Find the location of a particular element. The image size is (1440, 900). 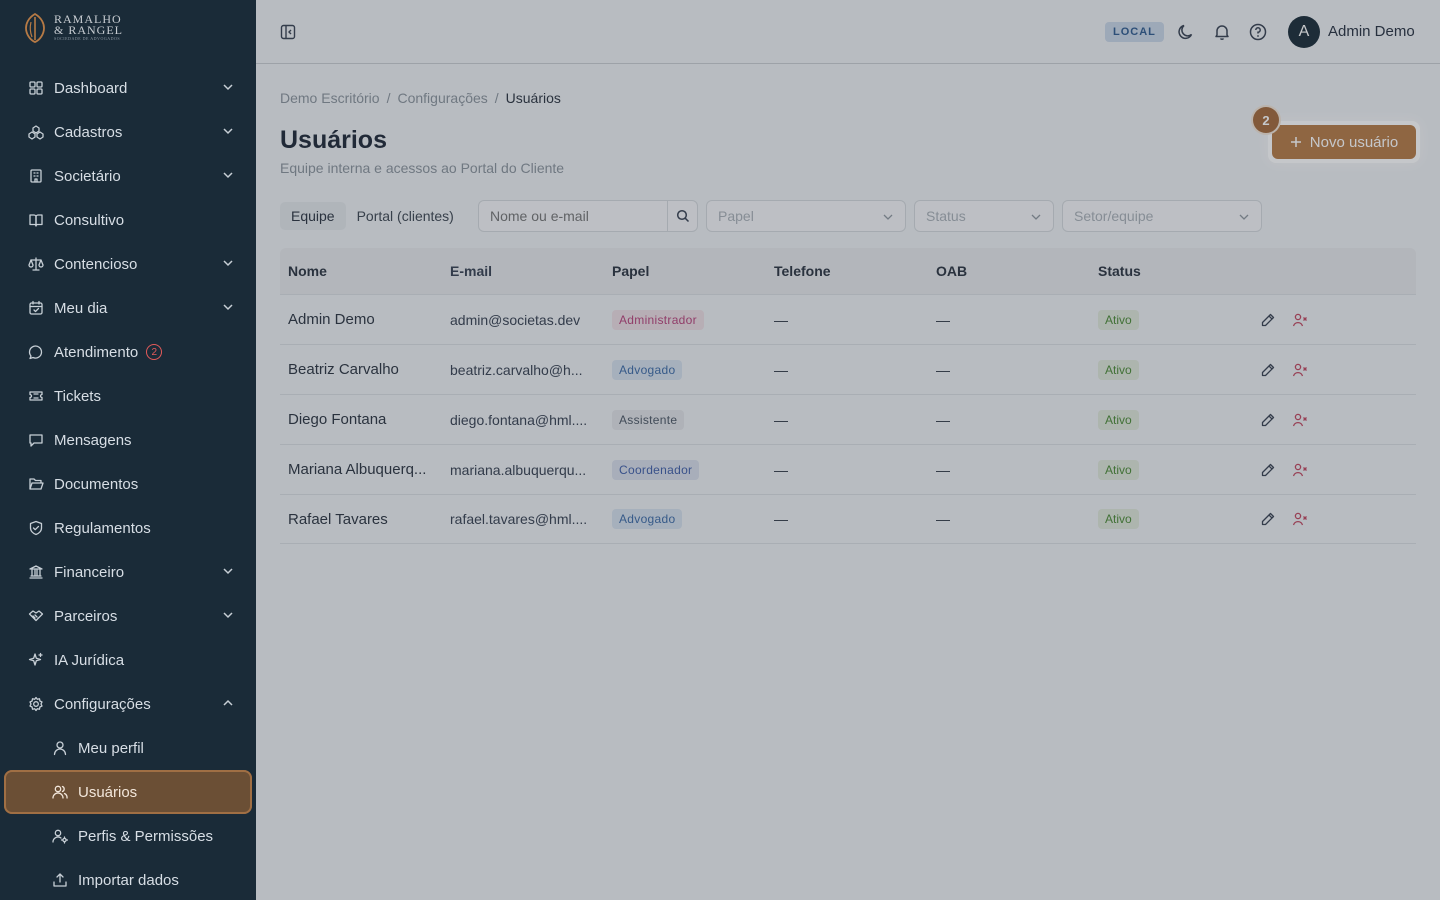

message-square-icon is located at coordinates (36, 440).